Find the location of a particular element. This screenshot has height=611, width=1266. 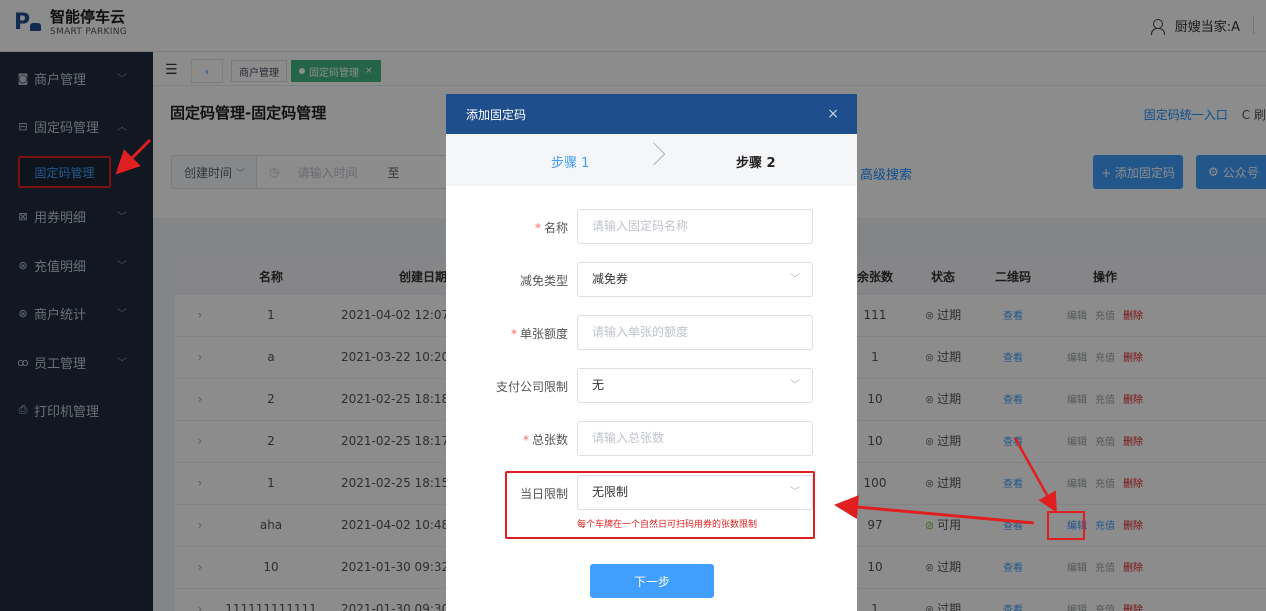

annotation-highlight-box is located at coordinates (1066, 525).